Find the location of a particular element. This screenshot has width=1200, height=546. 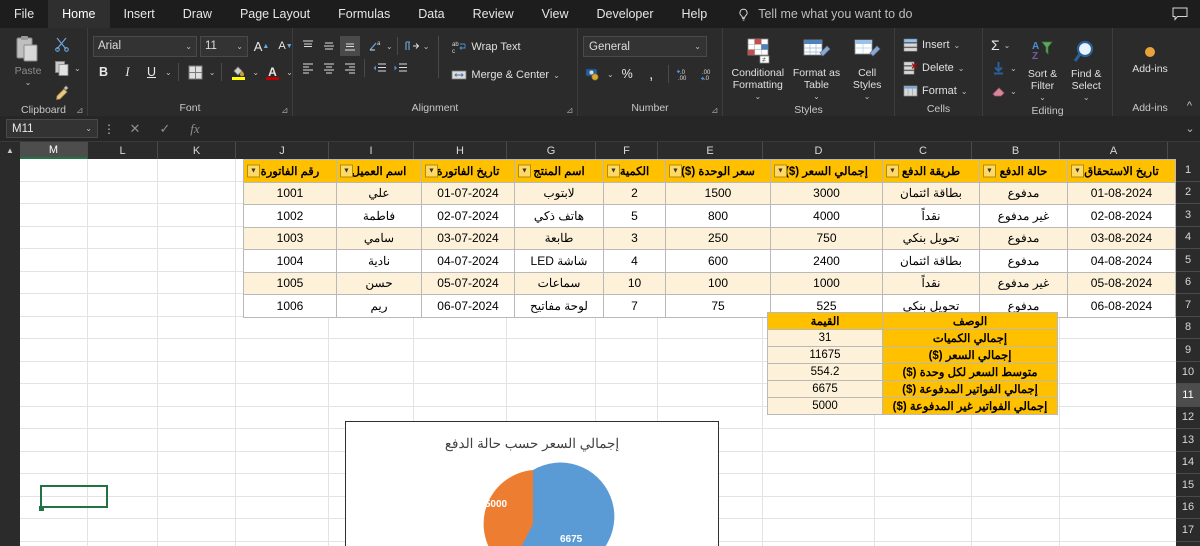

cell-customer-name: سامي is located at coordinates (379, 238).